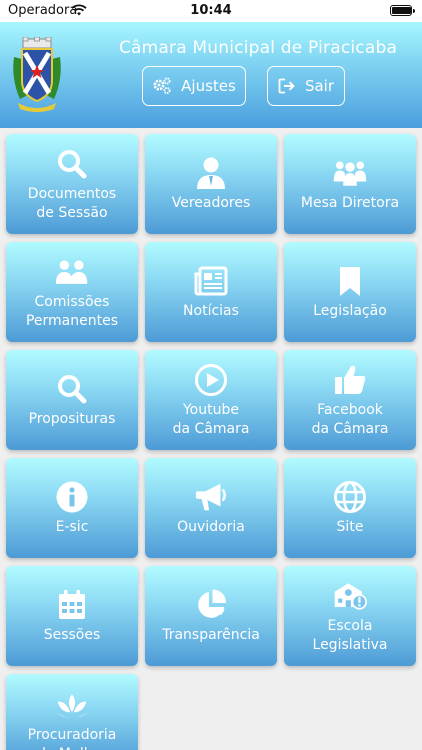 The height and width of the screenshot is (750, 422). Describe the element at coordinates (211, 400) in the screenshot. I see `menu-tile-youtube: Youtube da Câmara` at that location.